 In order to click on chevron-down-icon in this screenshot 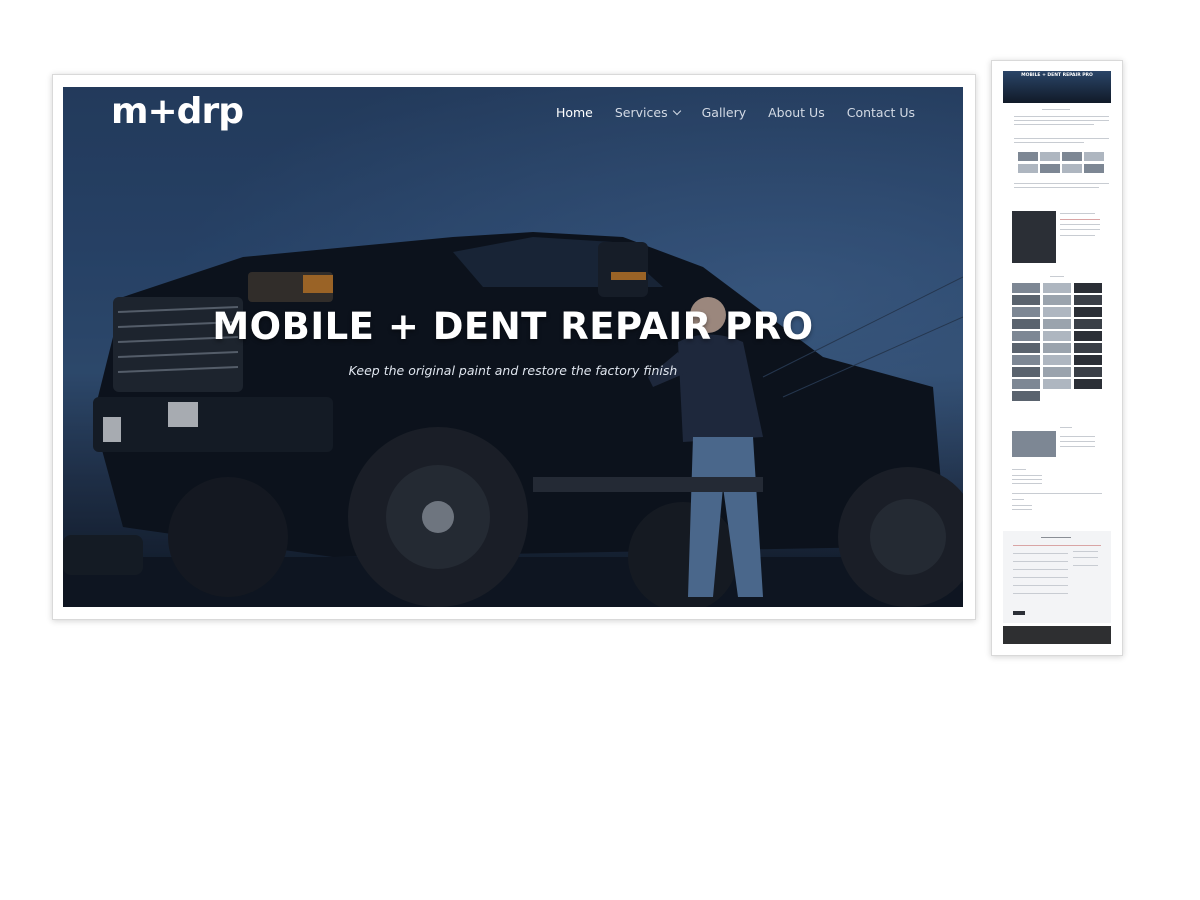, I will do `click(676, 111)`.